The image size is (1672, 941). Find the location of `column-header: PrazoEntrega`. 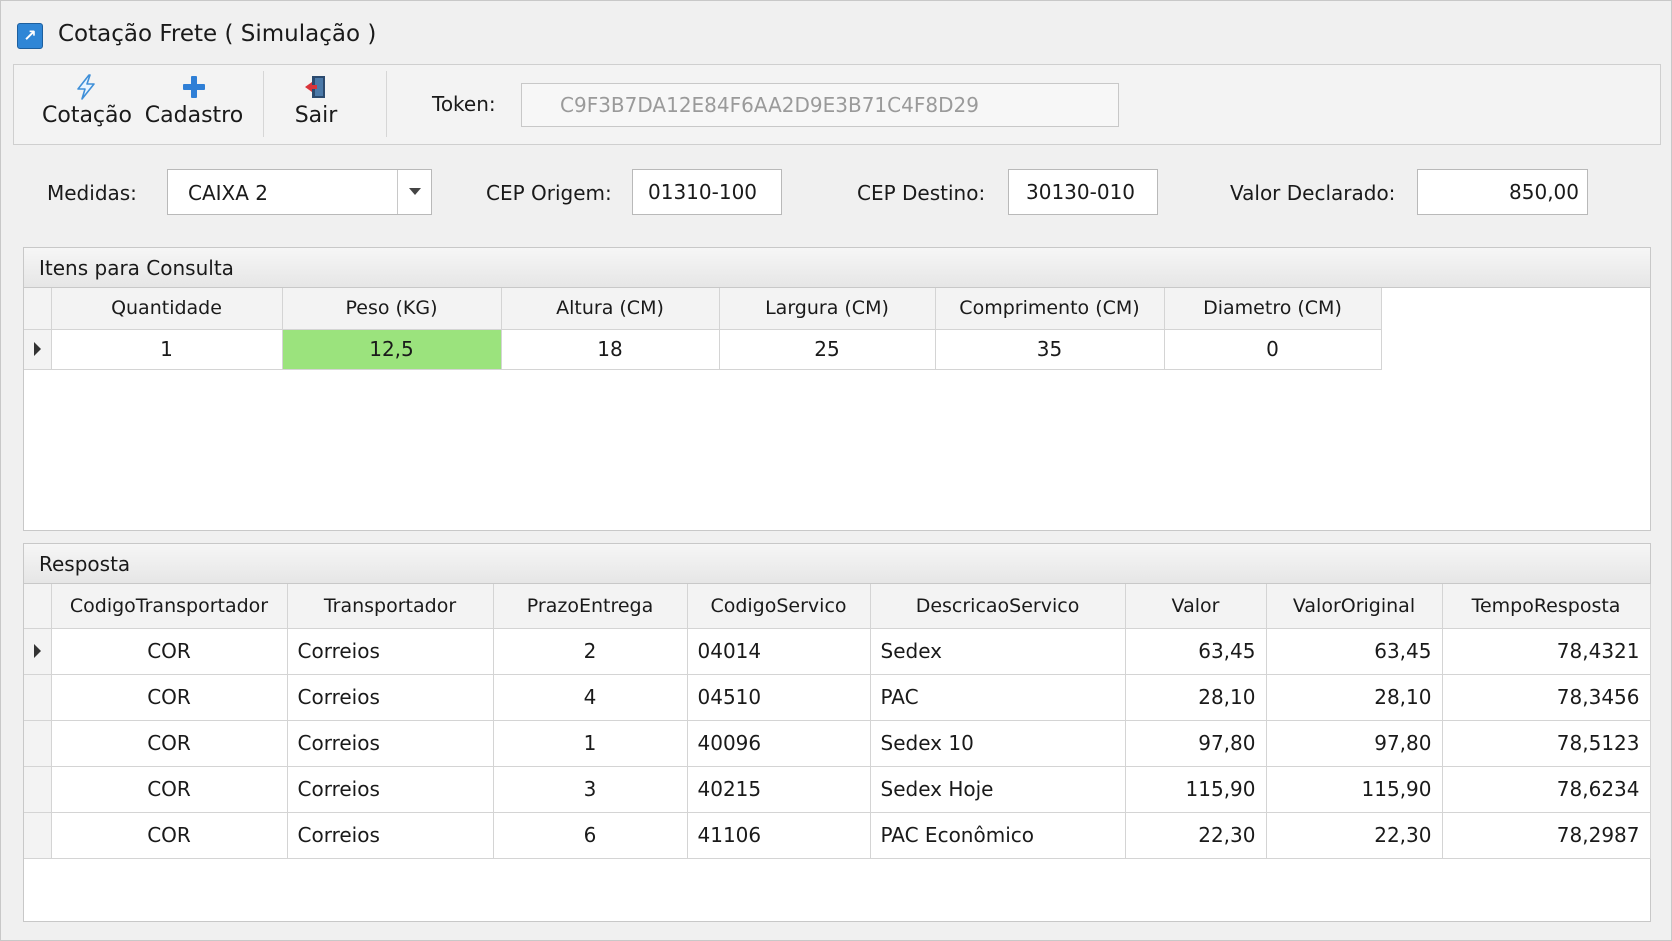

column-header: PrazoEntrega is located at coordinates (590, 606).